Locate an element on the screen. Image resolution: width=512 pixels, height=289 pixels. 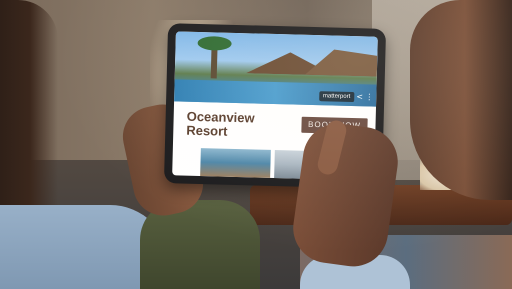
woman-hair is located at coordinates (29, 120).